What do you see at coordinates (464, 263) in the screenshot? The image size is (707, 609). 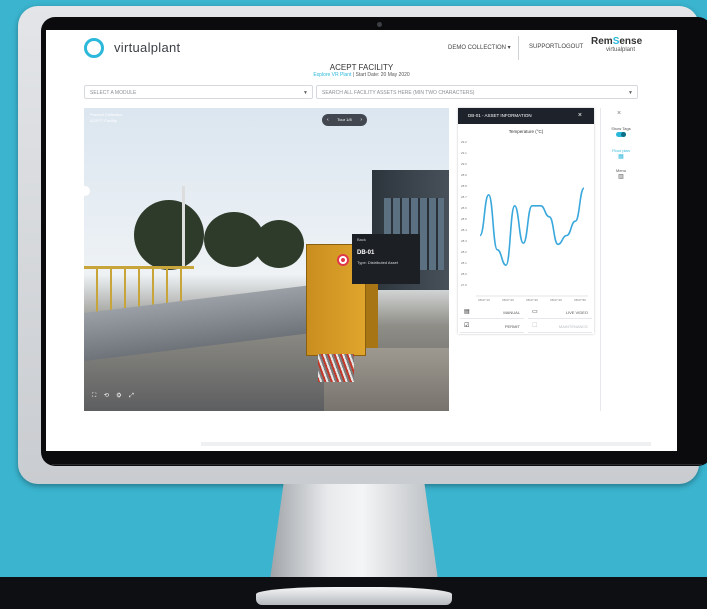 I see `y-tick-label: 28.1` at bounding box center [464, 263].